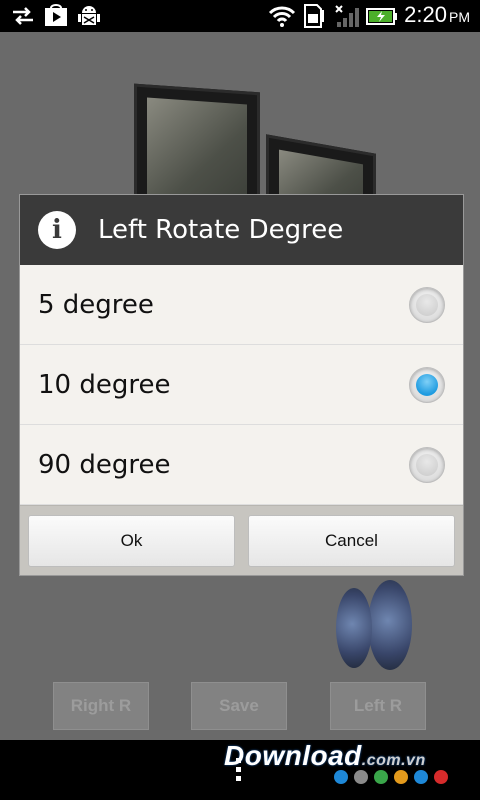 Image resolution: width=480 pixels, height=800 pixels. What do you see at coordinates (104, 384) in the screenshot?
I see `option-label: 10 degree` at bounding box center [104, 384].